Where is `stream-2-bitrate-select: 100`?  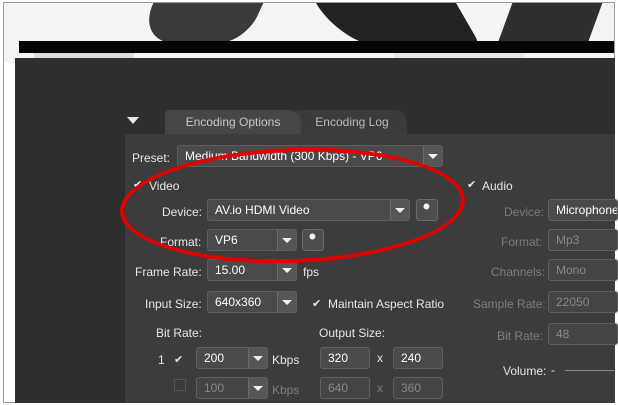
stream-2-bitrate-select: 100 is located at coordinates (232, 388).